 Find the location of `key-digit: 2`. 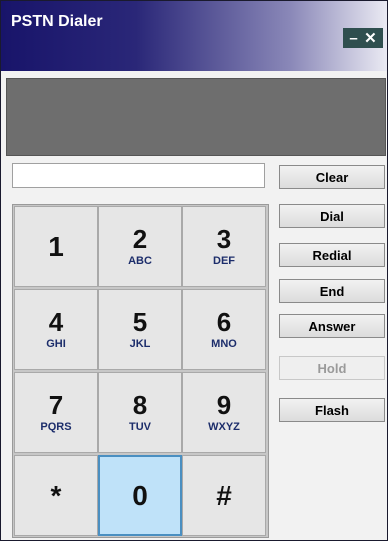

key-digit: 2 is located at coordinates (140, 239).